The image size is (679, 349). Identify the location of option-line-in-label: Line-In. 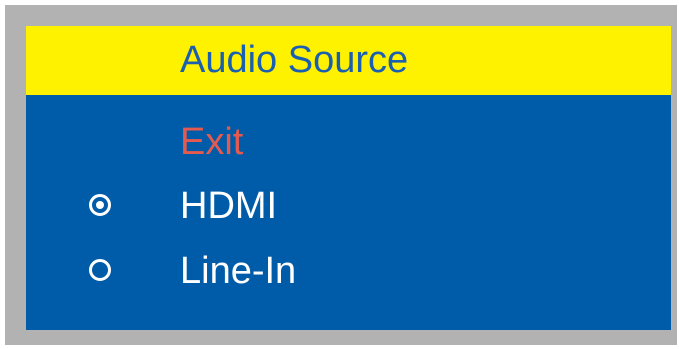
(238, 271).